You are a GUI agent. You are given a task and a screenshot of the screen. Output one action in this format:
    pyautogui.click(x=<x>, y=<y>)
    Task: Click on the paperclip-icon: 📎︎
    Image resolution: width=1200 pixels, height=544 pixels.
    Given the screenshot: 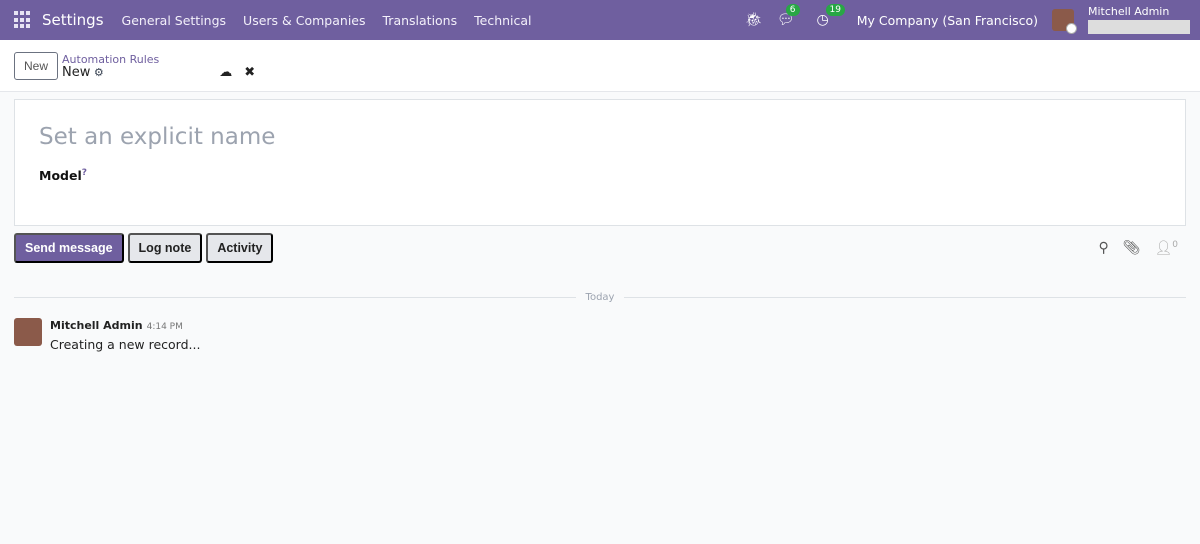 What is the action you would take?
    pyautogui.click(x=1132, y=248)
    